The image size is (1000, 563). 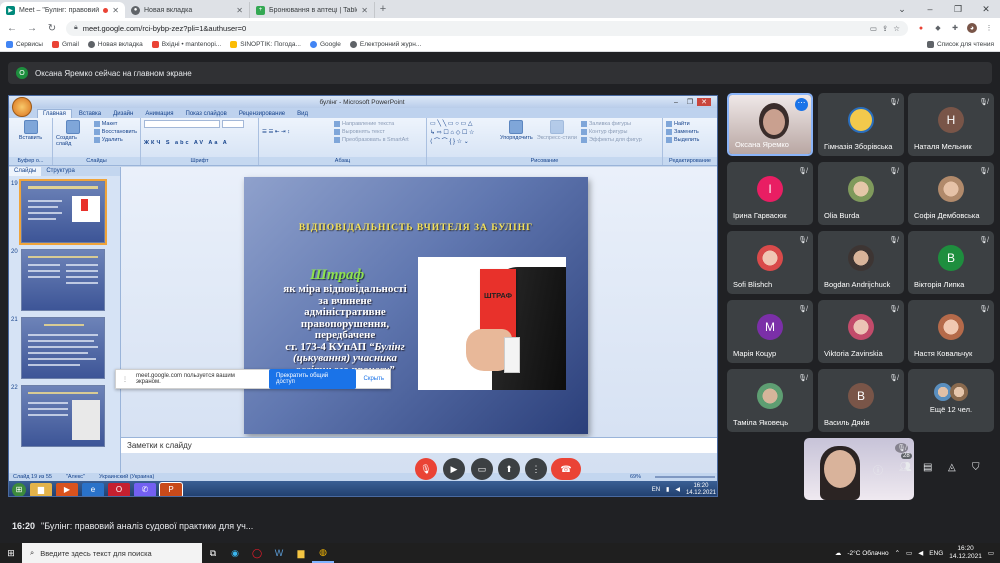 I want to click on windows-start-icon: ⊞, so click(x=11, y=553).